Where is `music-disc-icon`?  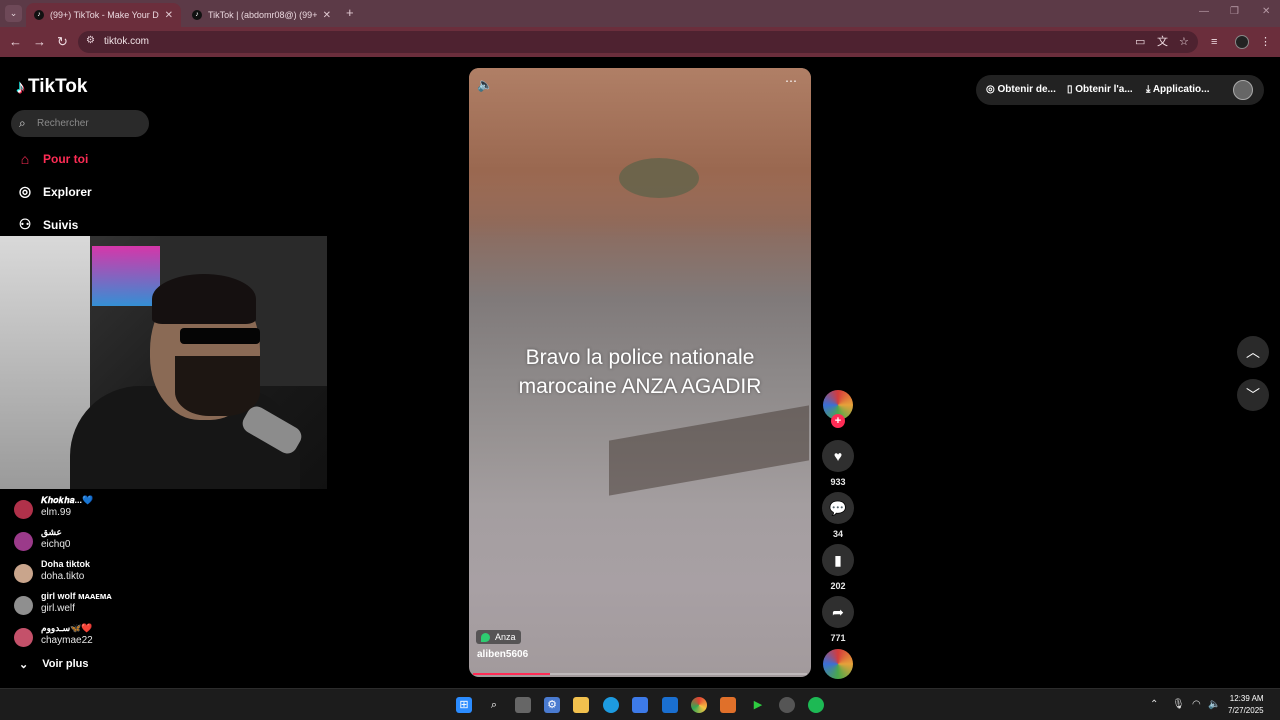 music-disc-icon is located at coordinates (838, 664).